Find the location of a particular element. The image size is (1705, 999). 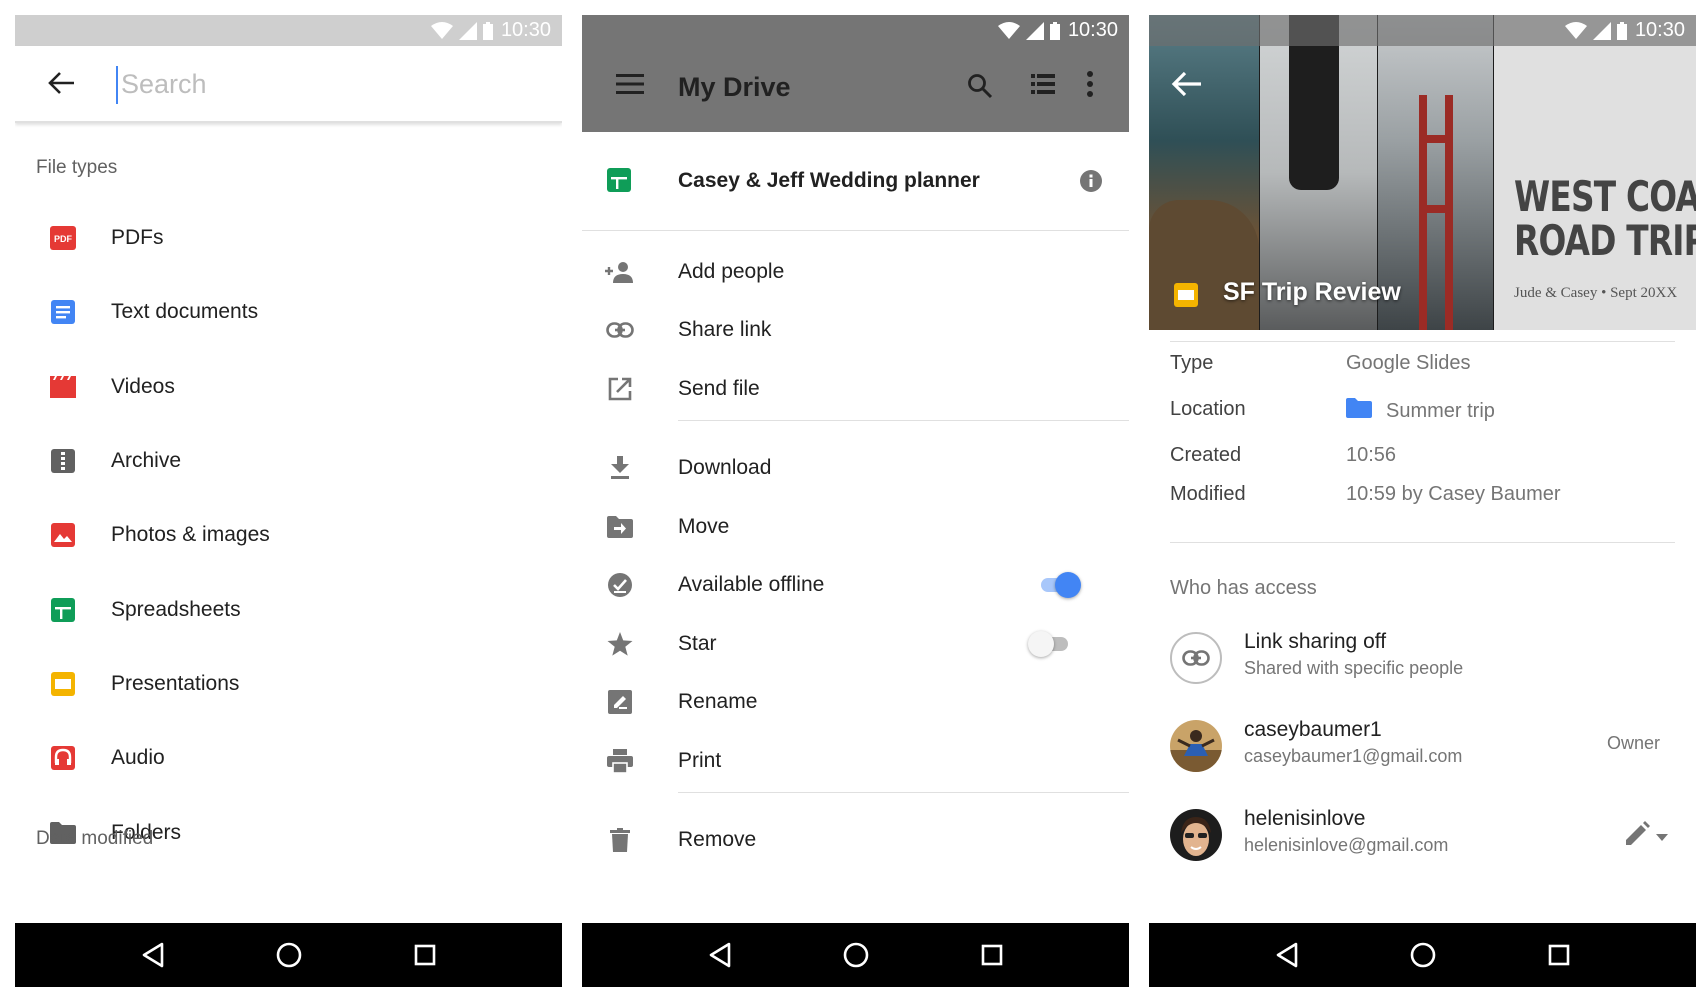

person-name: helenisinlove is located at coordinates (1305, 818).